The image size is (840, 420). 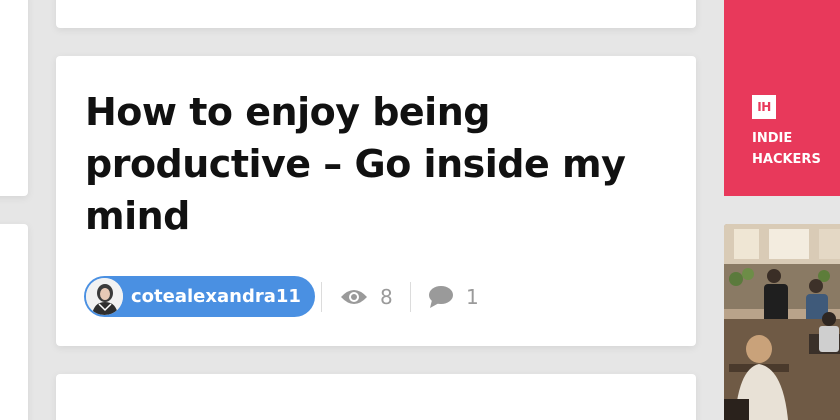 I want to click on indie-hackers-label-line2: HACKERS, so click(x=786, y=159).